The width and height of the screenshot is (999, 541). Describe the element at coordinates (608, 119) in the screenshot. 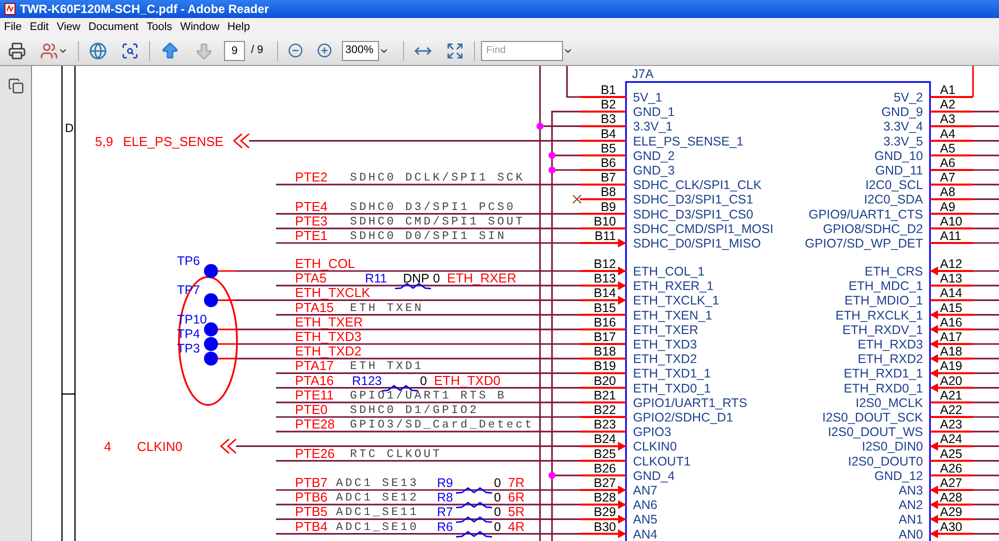

I see `pin-number: B3` at that location.